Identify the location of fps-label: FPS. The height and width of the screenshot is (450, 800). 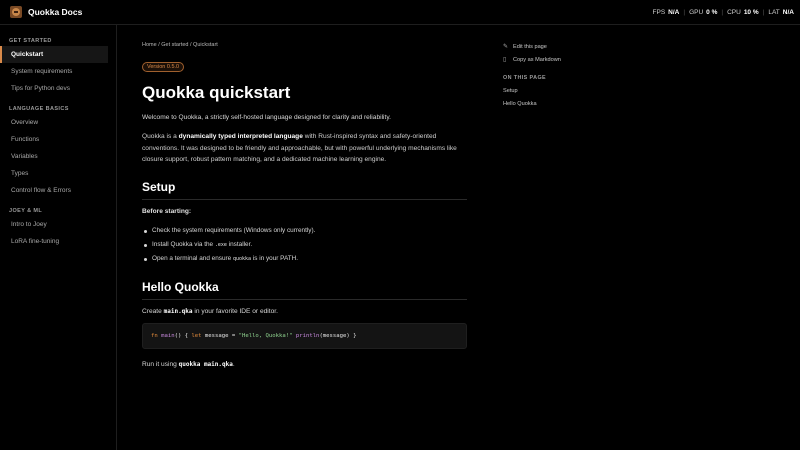
(659, 12).